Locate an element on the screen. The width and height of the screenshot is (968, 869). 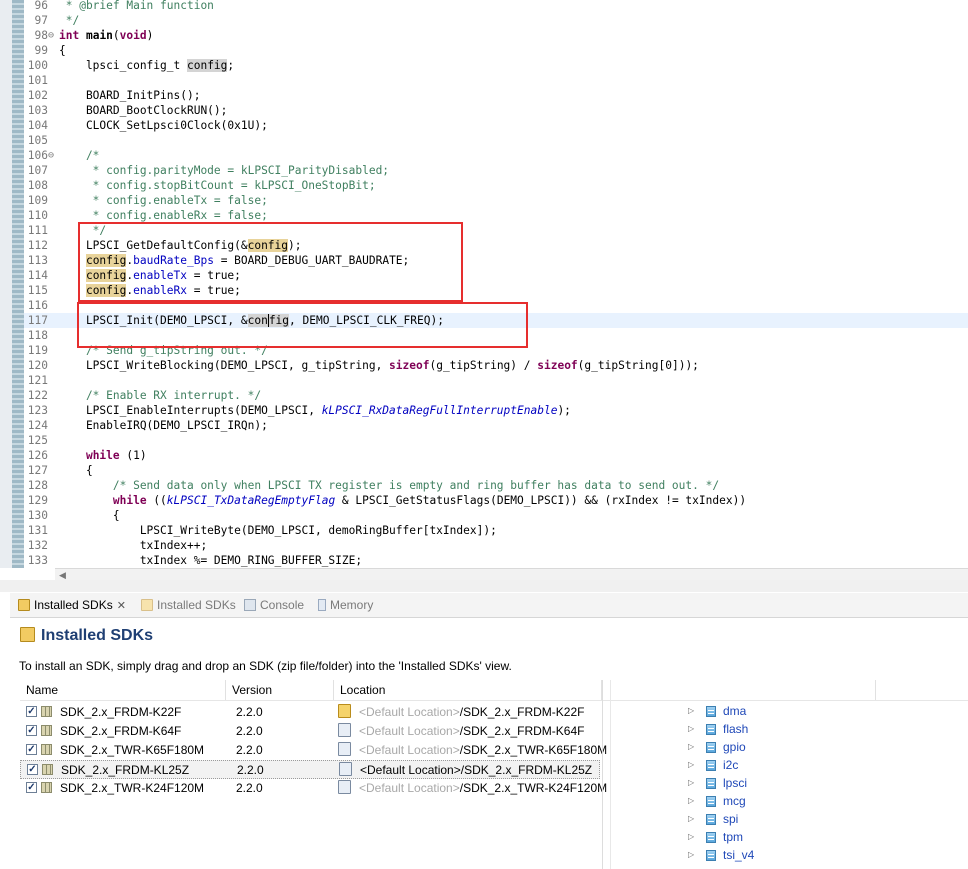
tree-item-label: dma is located at coordinates (735, 711).